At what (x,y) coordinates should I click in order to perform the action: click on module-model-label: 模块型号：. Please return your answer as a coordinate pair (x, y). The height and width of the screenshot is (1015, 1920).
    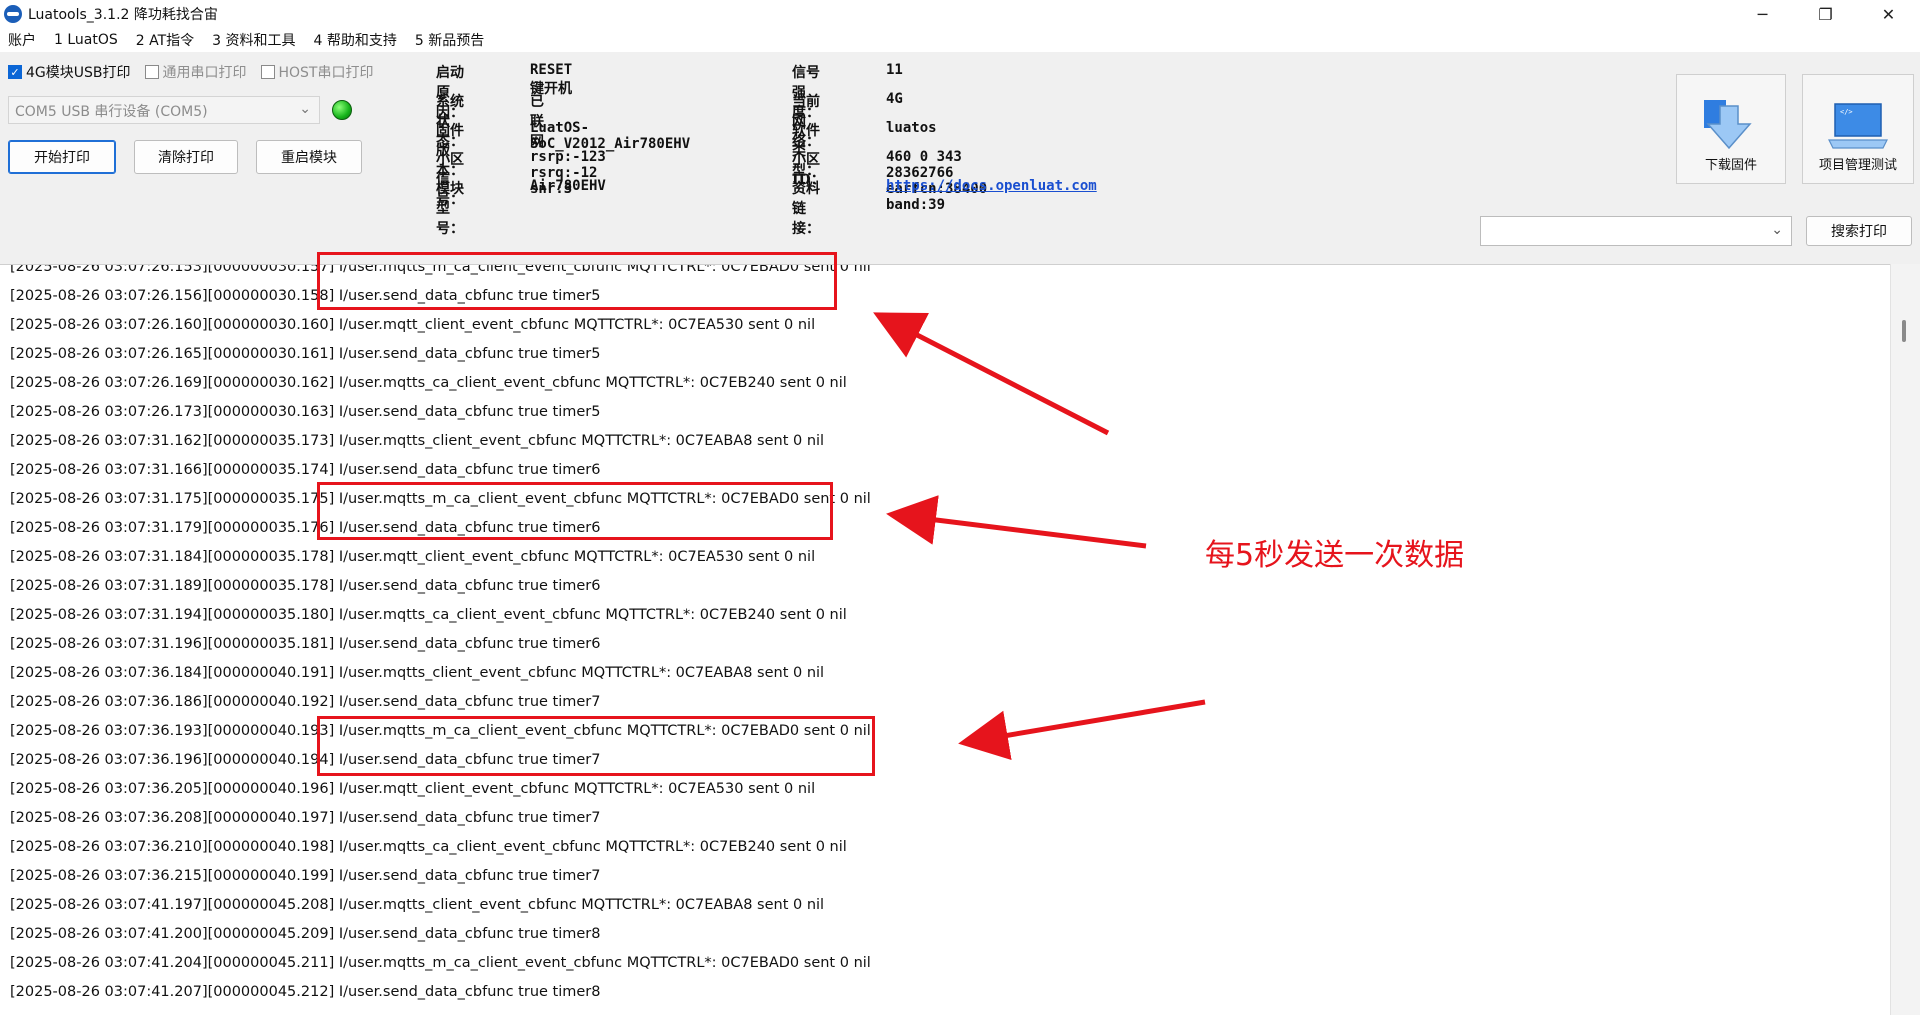
    Looking at the image, I should click on (450, 209).